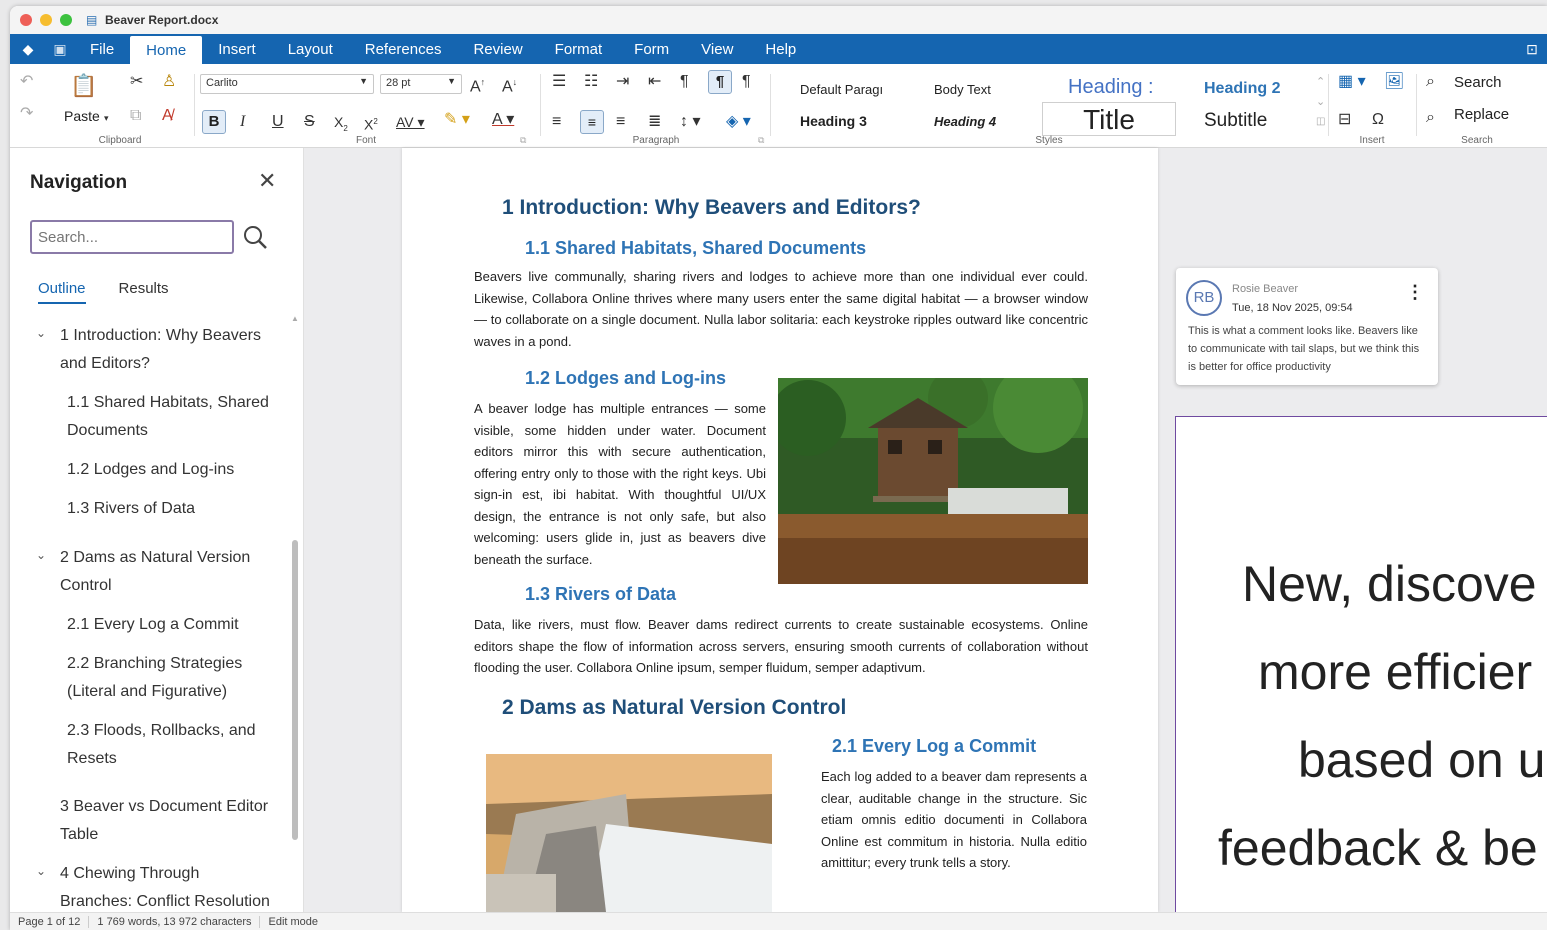 The image size is (1547, 930). I want to click on close-icon: ✕, so click(267, 181).